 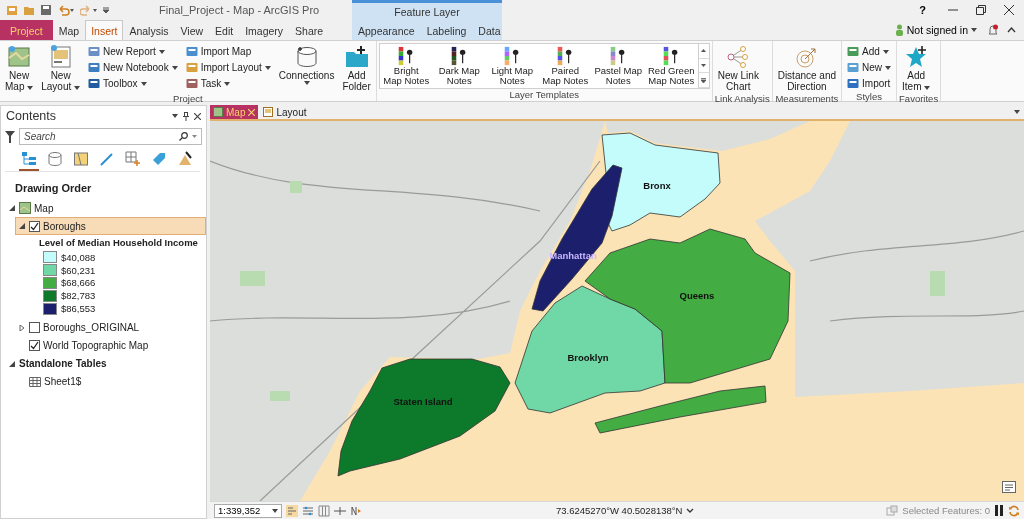 What do you see at coordinates (234, 112) in the screenshot?
I see `document-tab: Map` at bounding box center [234, 112].